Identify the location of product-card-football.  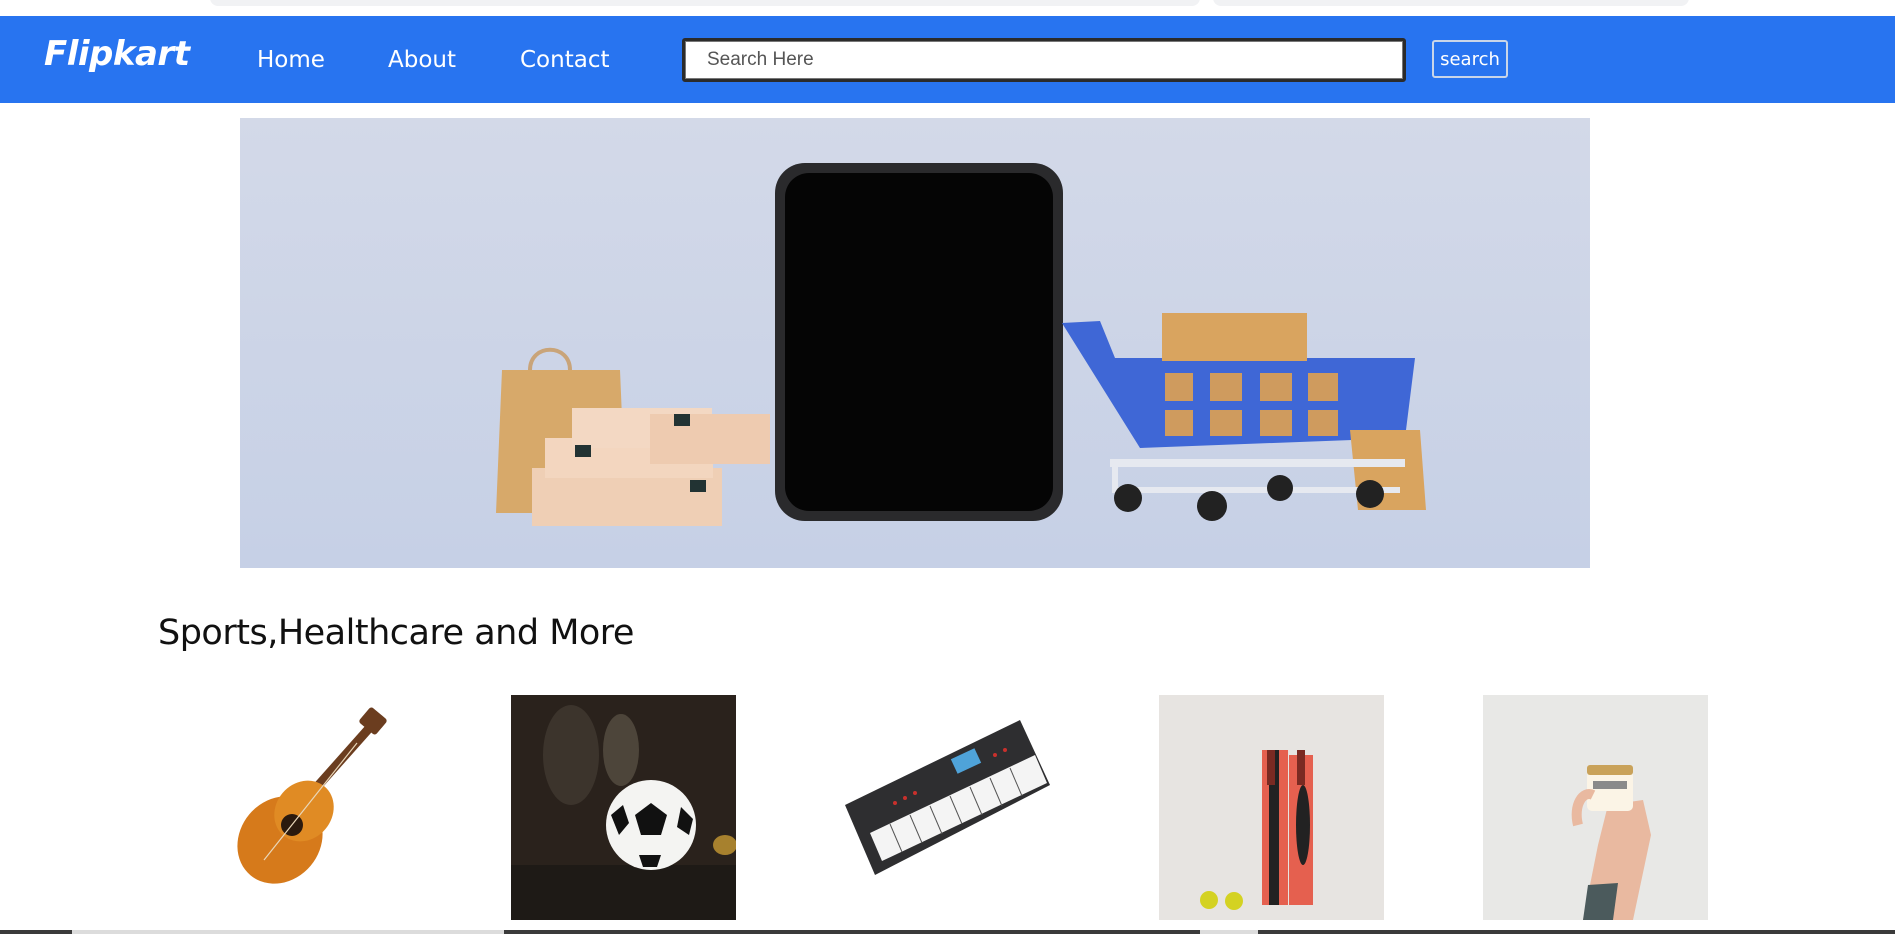
(623, 807).